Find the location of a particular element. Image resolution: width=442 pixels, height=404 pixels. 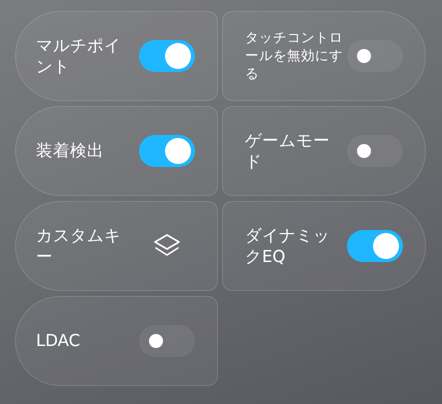

setting-label: カスタムキー is located at coordinates (79, 246).